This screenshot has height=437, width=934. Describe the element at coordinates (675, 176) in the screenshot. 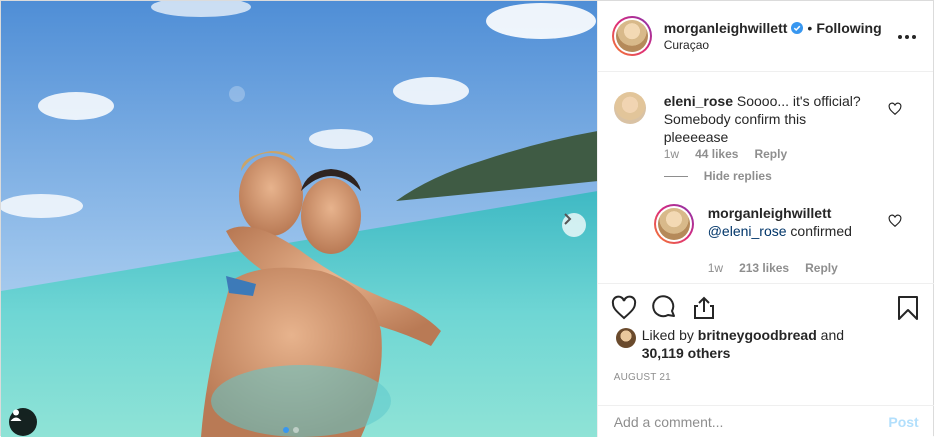

I see `divider-line` at that location.